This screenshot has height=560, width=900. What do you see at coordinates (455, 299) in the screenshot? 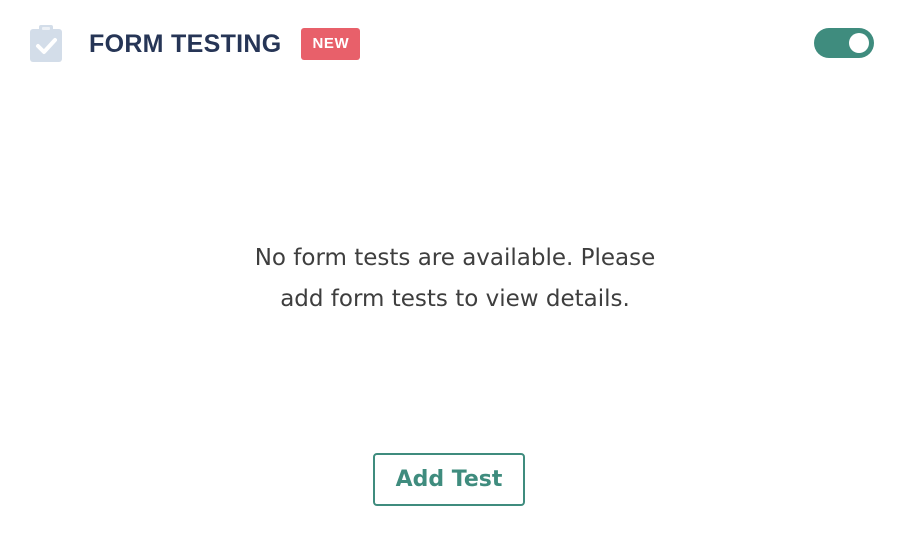
I see `empty-state-line-2: add form tests to view details.` at bounding box center [455, 299].